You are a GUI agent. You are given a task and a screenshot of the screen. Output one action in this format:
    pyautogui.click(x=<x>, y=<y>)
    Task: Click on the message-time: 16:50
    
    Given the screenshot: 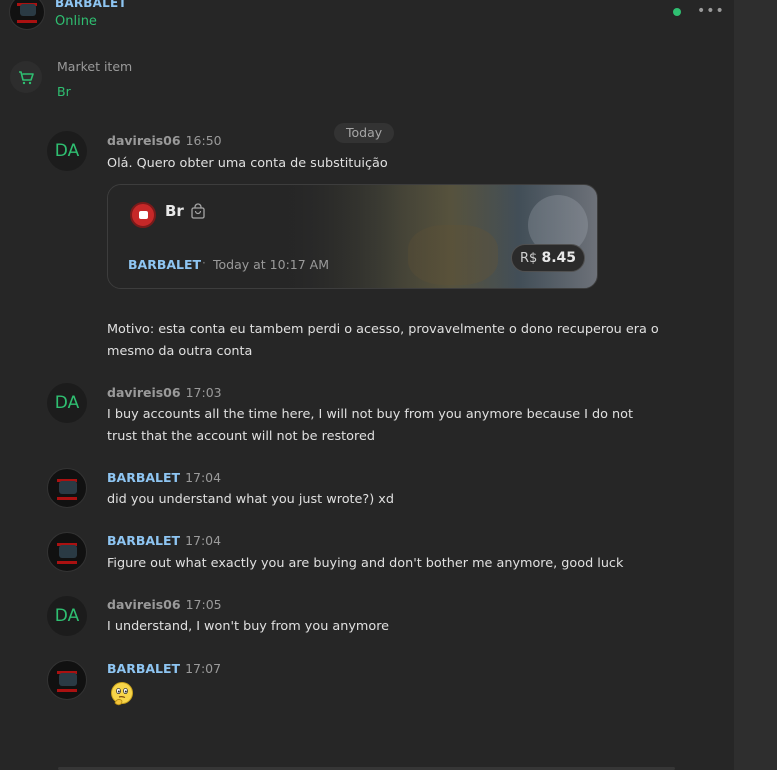 What is the action you would take?
    pyautogui.click(x=203, y=140)
    